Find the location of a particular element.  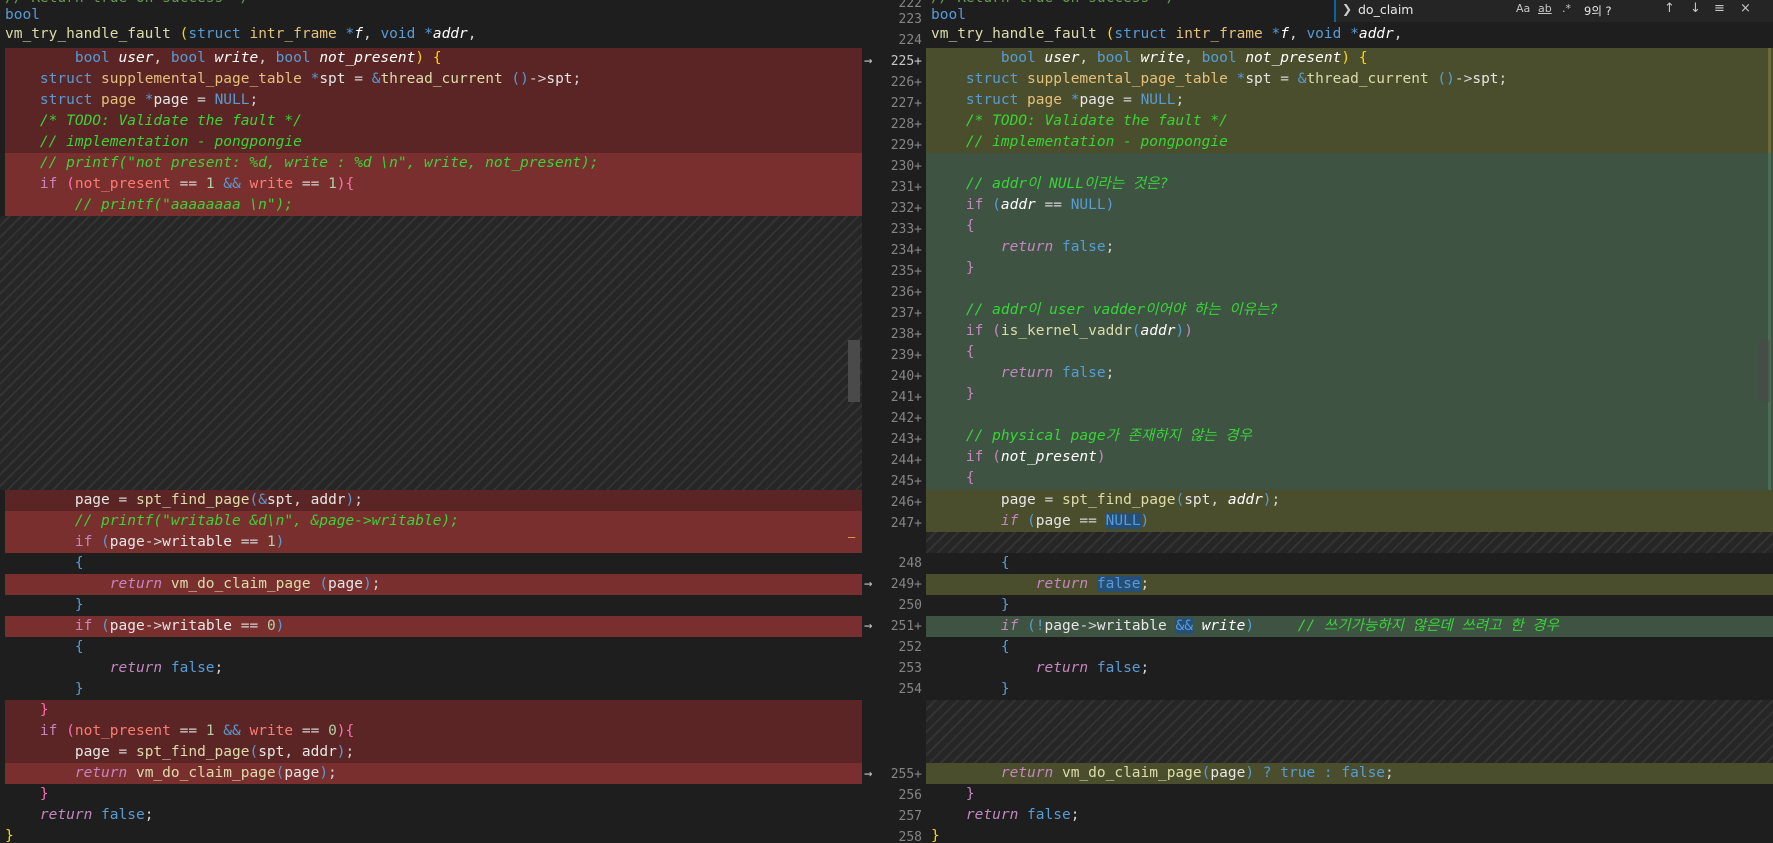

find-in-selection-icon: ≡ is located at coordinates (1719, 8).